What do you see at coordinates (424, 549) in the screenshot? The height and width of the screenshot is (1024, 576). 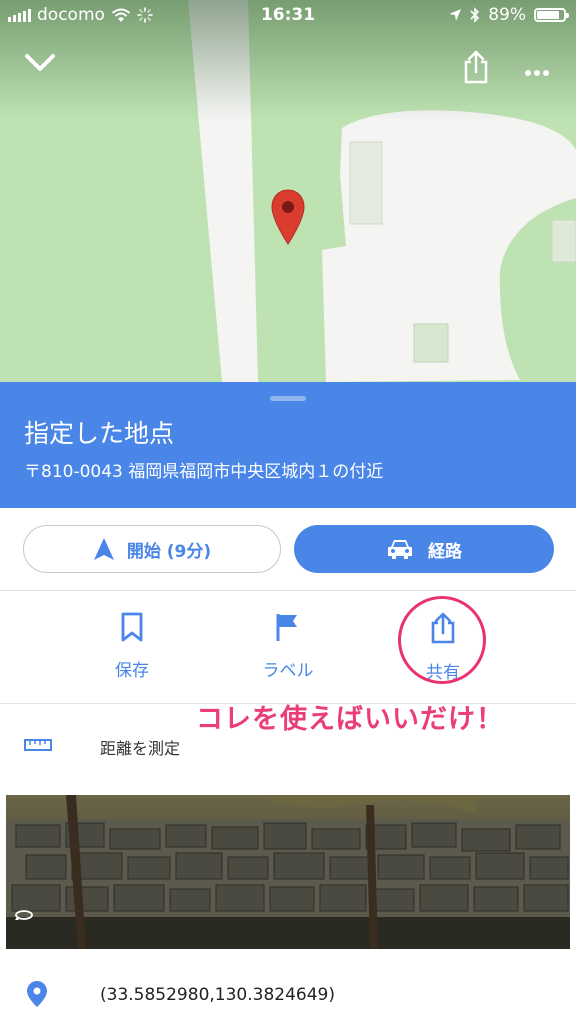 I see `directions-button: 経路` at bounding box center [424, 549].